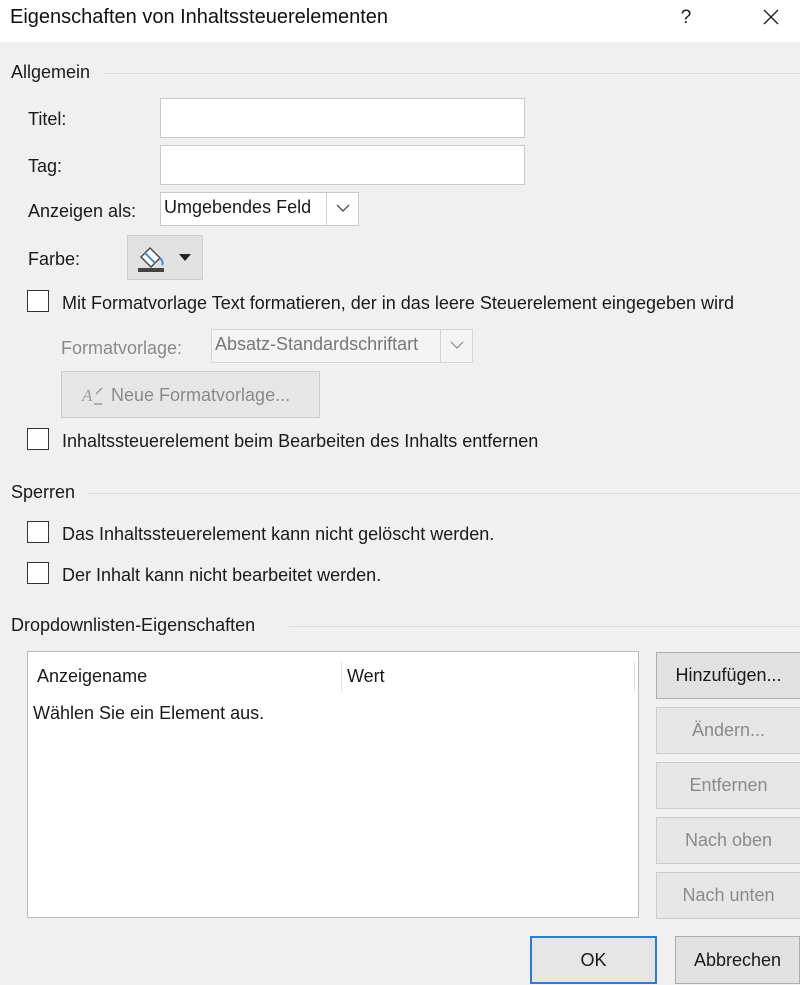  What do you see at coordinates (149, 713) in the screenshot?
I see `list-item-display-name: Wählen Sie ein Element aus.` at bounding box center [149, 713].